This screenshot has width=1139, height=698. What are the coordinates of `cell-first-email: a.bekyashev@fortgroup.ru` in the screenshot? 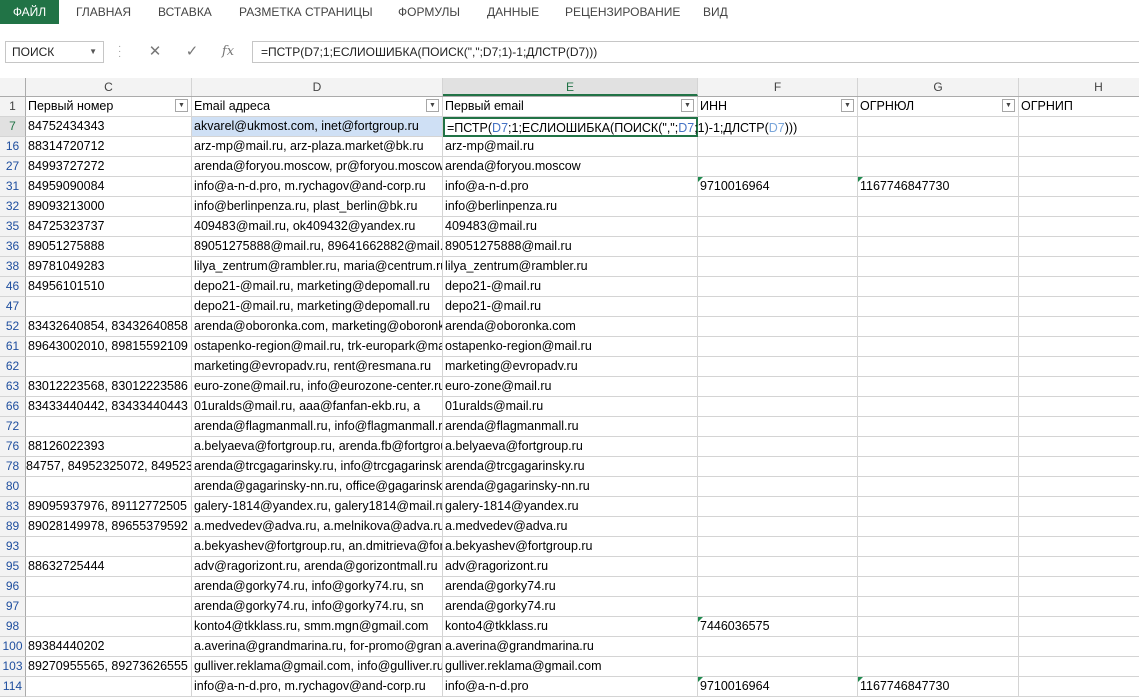 It's located at (570, 547).